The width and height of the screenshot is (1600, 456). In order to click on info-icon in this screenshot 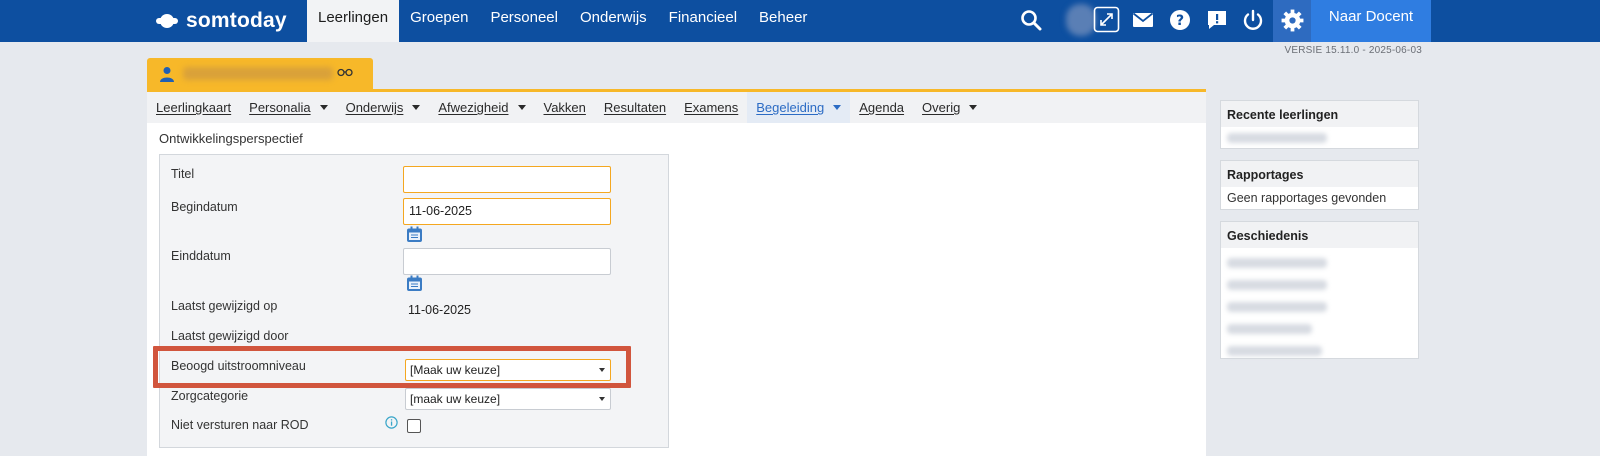, I will do `click(391, 422)`.